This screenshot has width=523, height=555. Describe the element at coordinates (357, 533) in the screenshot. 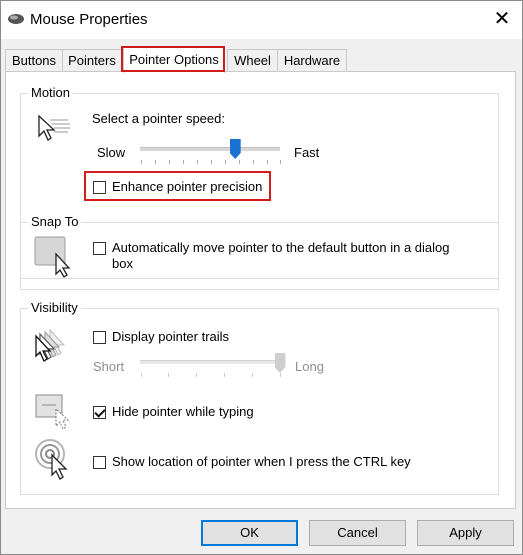

I see `cancel-button: Cancel` at that location.